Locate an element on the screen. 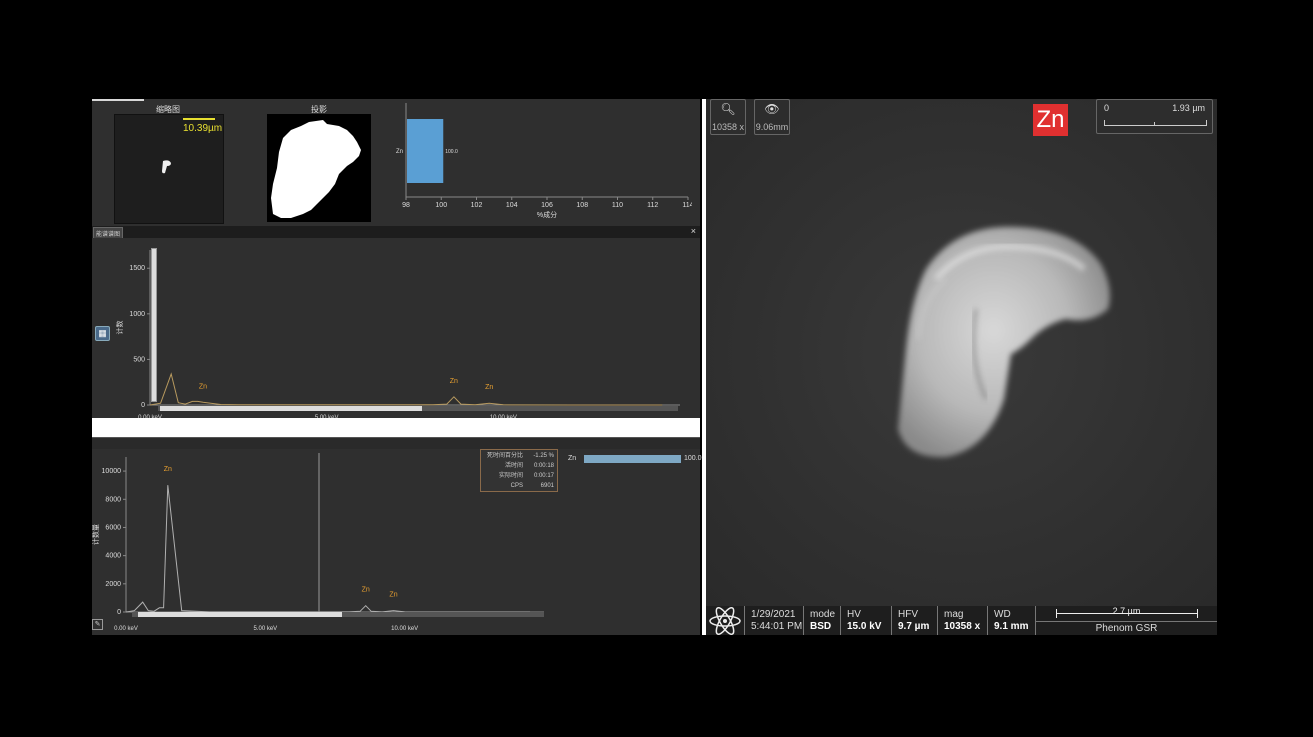 This screenshot has width=1313, height=737. bar-chart-tick-label: 98 is located at coordinates (406, 205).